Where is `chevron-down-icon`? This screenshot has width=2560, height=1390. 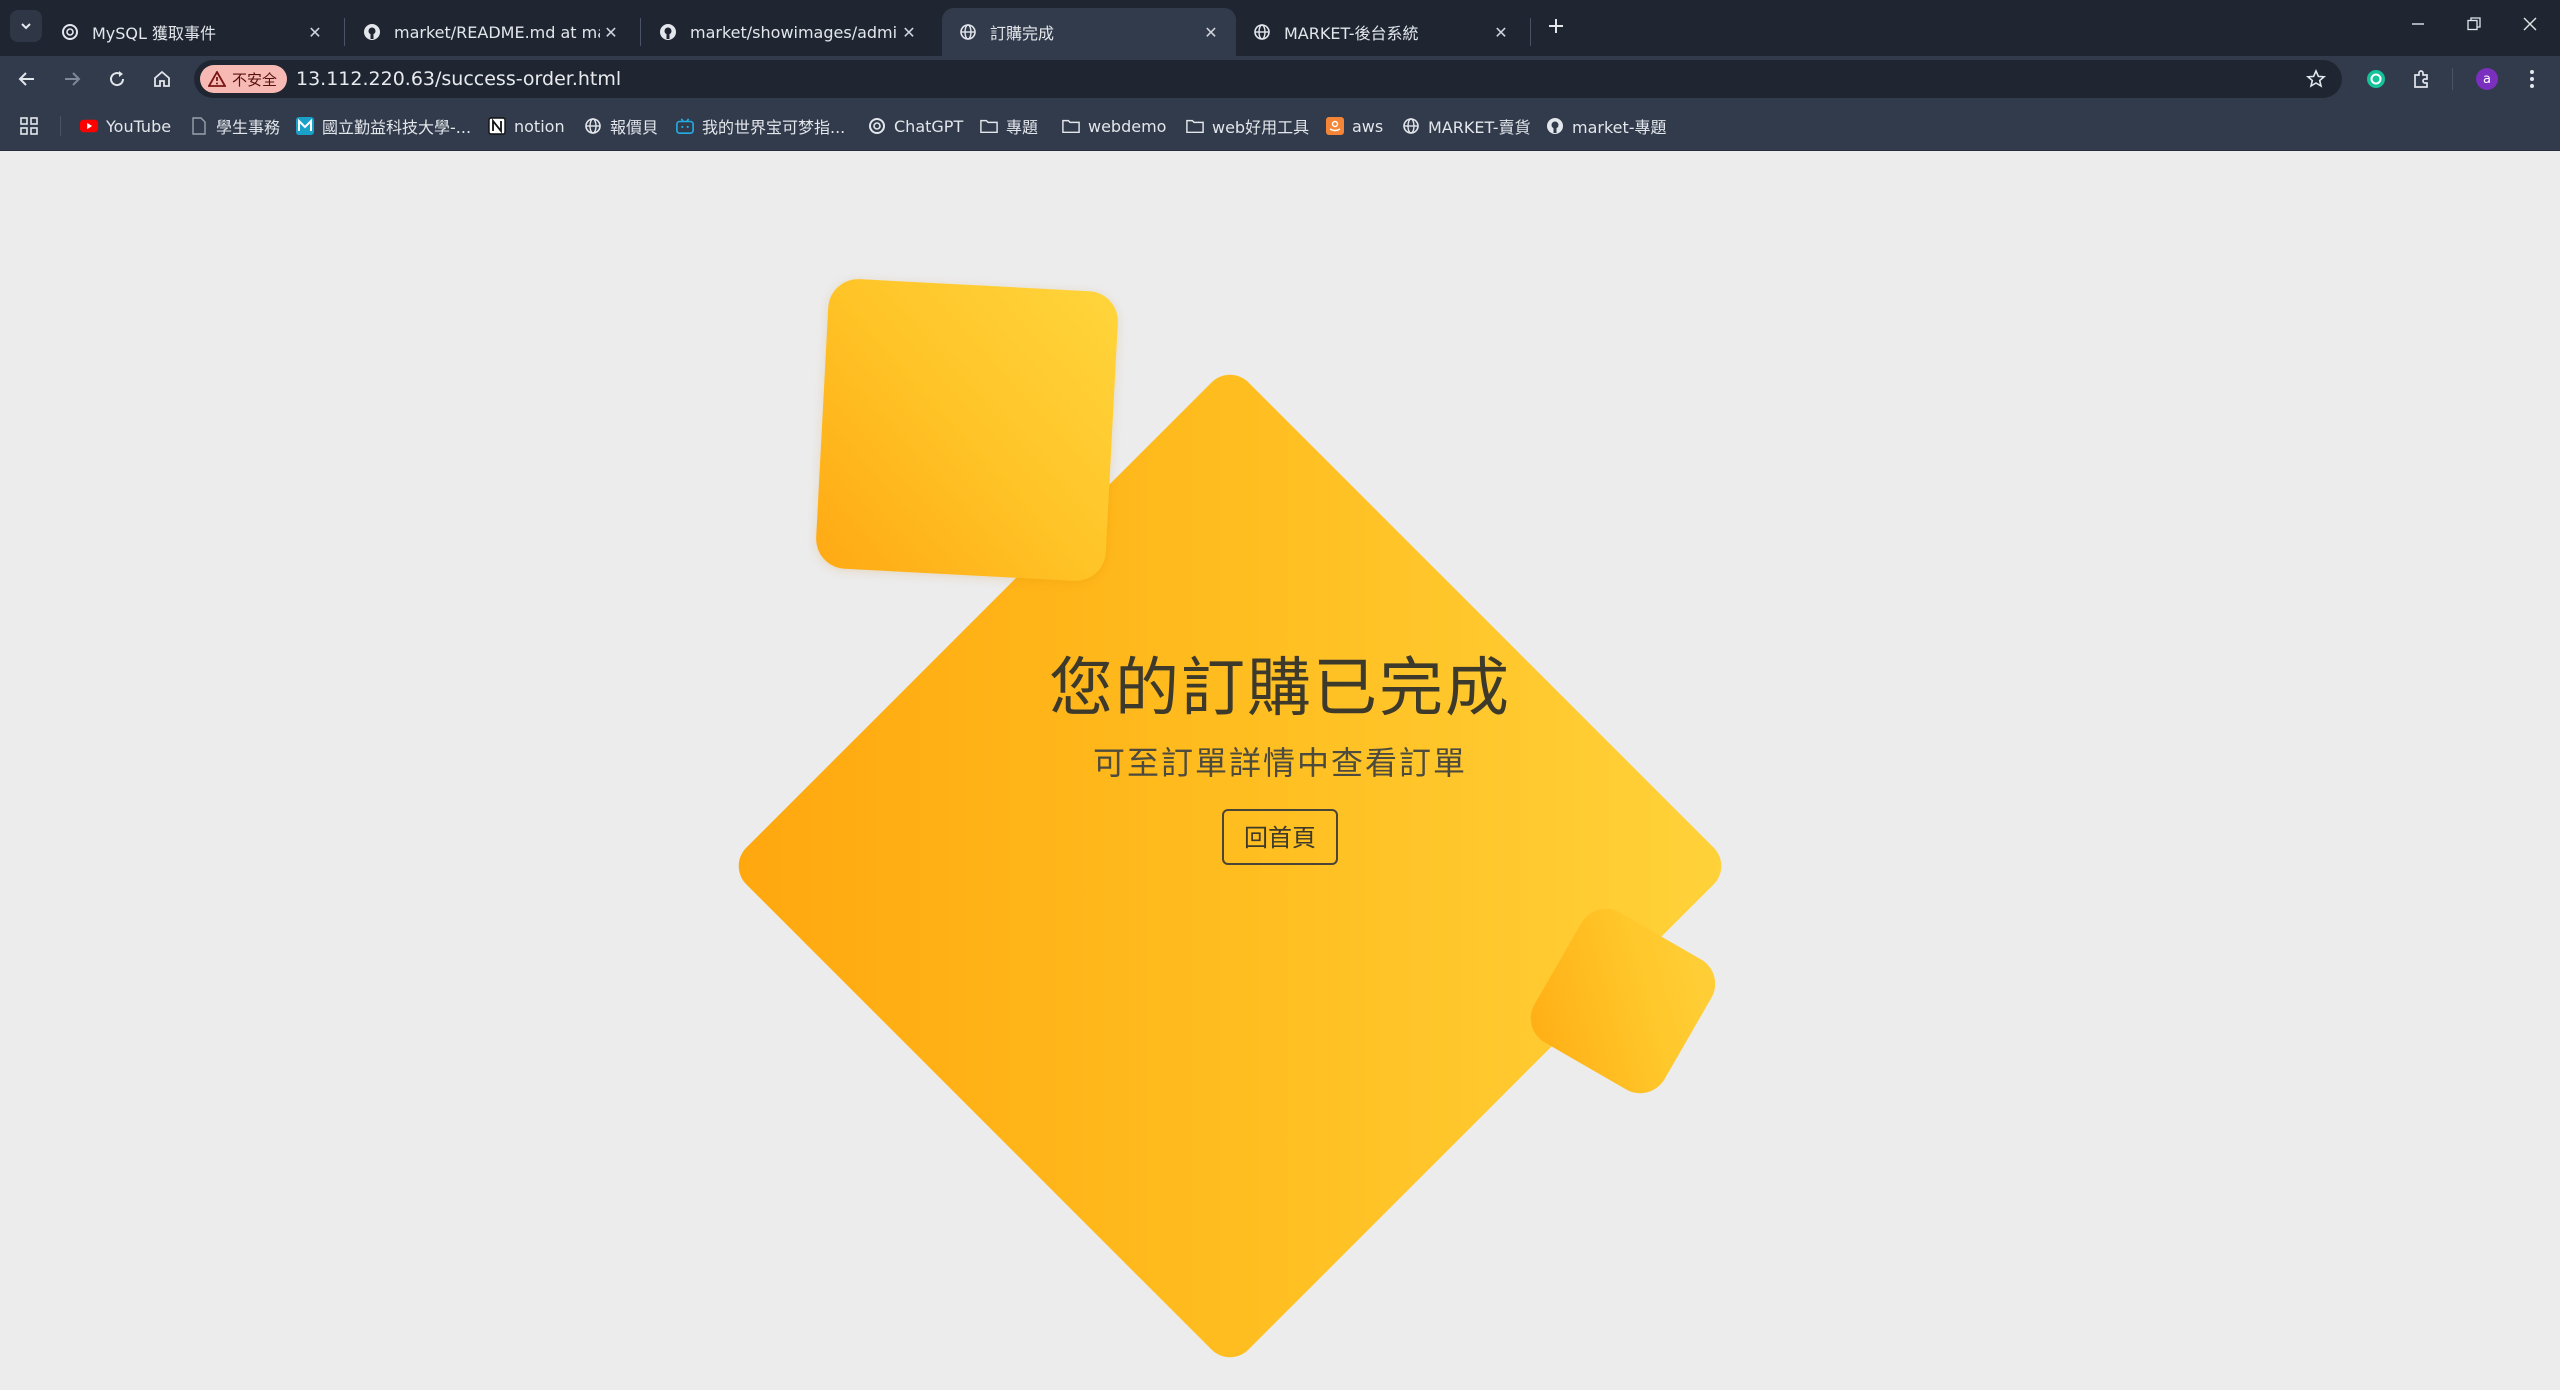
chevron-down-icon is located at coordinates (26, 26).